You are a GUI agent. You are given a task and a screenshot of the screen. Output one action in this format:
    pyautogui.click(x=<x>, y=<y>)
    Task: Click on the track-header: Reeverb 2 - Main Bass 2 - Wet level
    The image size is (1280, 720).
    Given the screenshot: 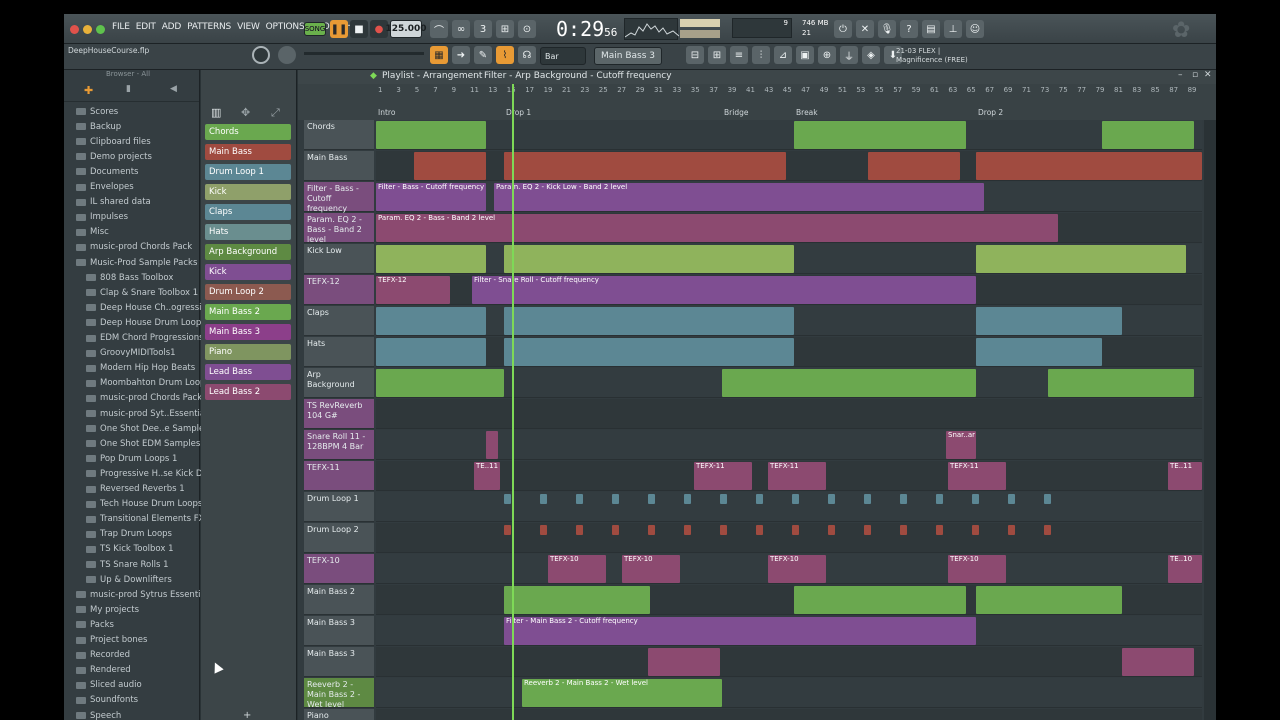 What is the action you would take?
    pyautogui.click(x=339, y=693)
    